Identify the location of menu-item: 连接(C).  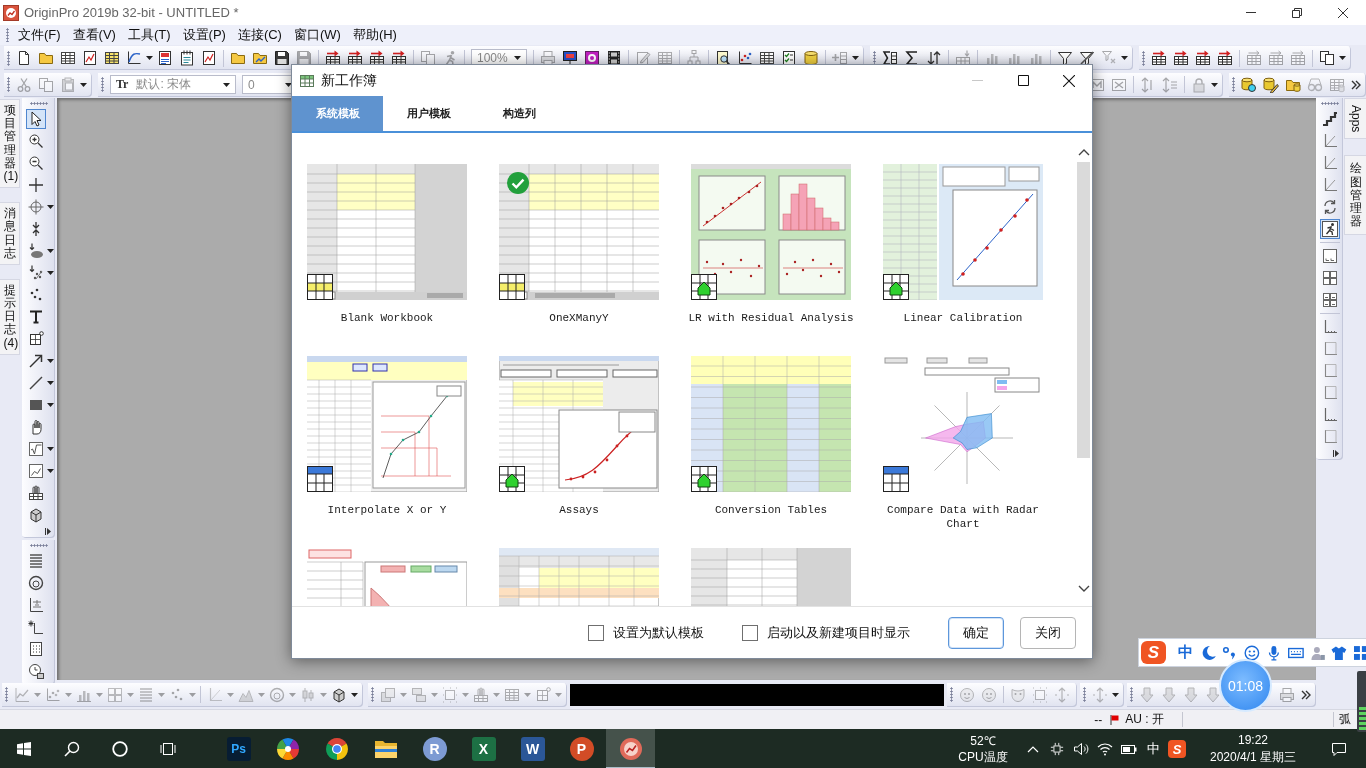
(259, 35).